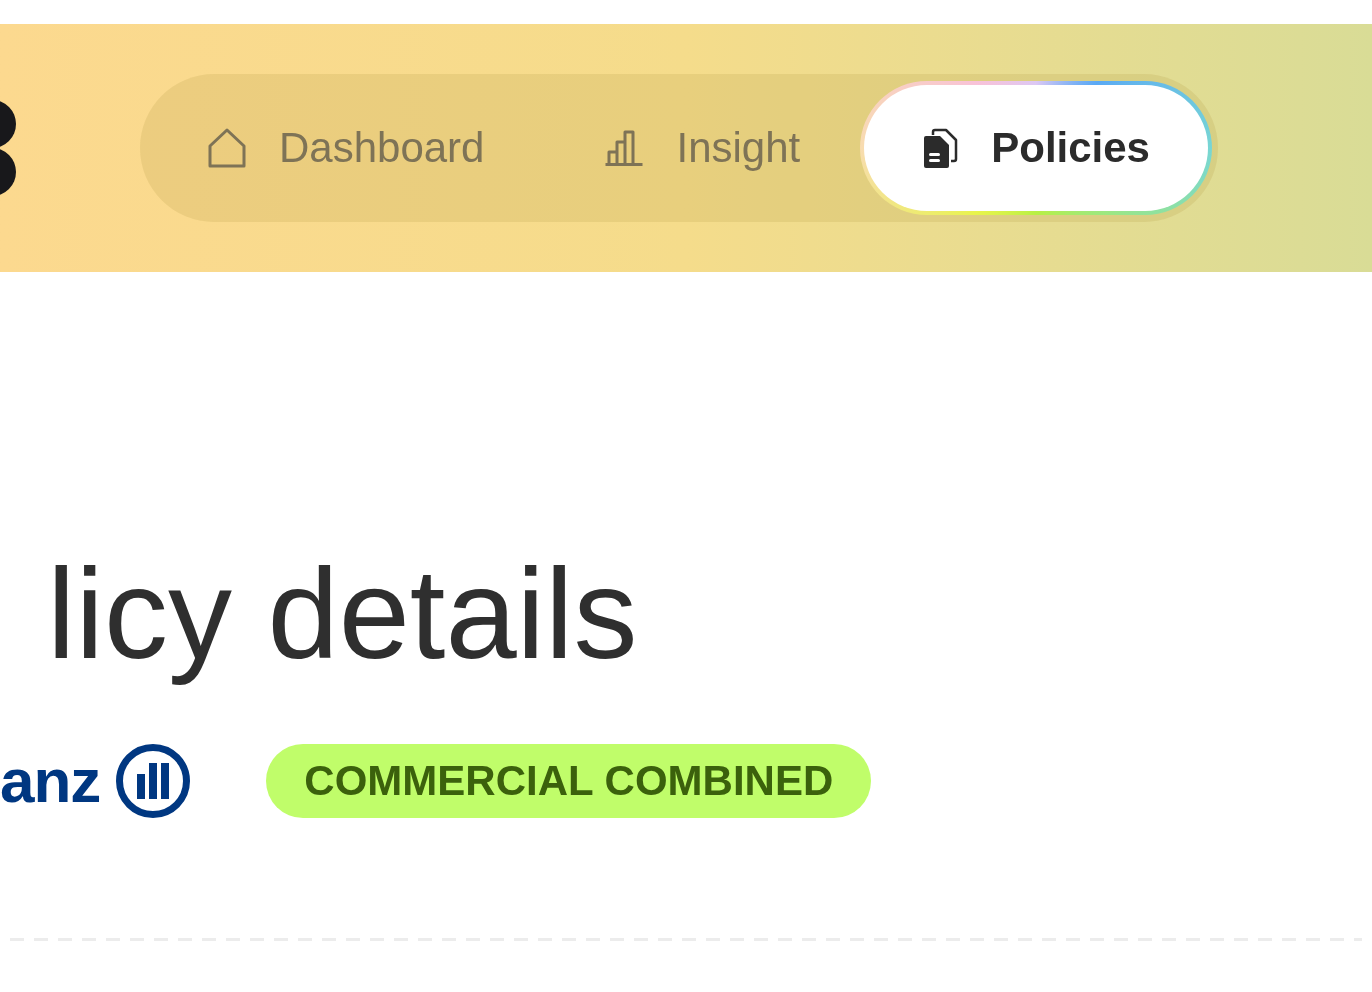 The width and height of the screenshot is (1372, 992). What do you see at coordinates (50, 780) in the screenshot?
I see `insurer-logo-text: anz` at bounding box center [50, 780].